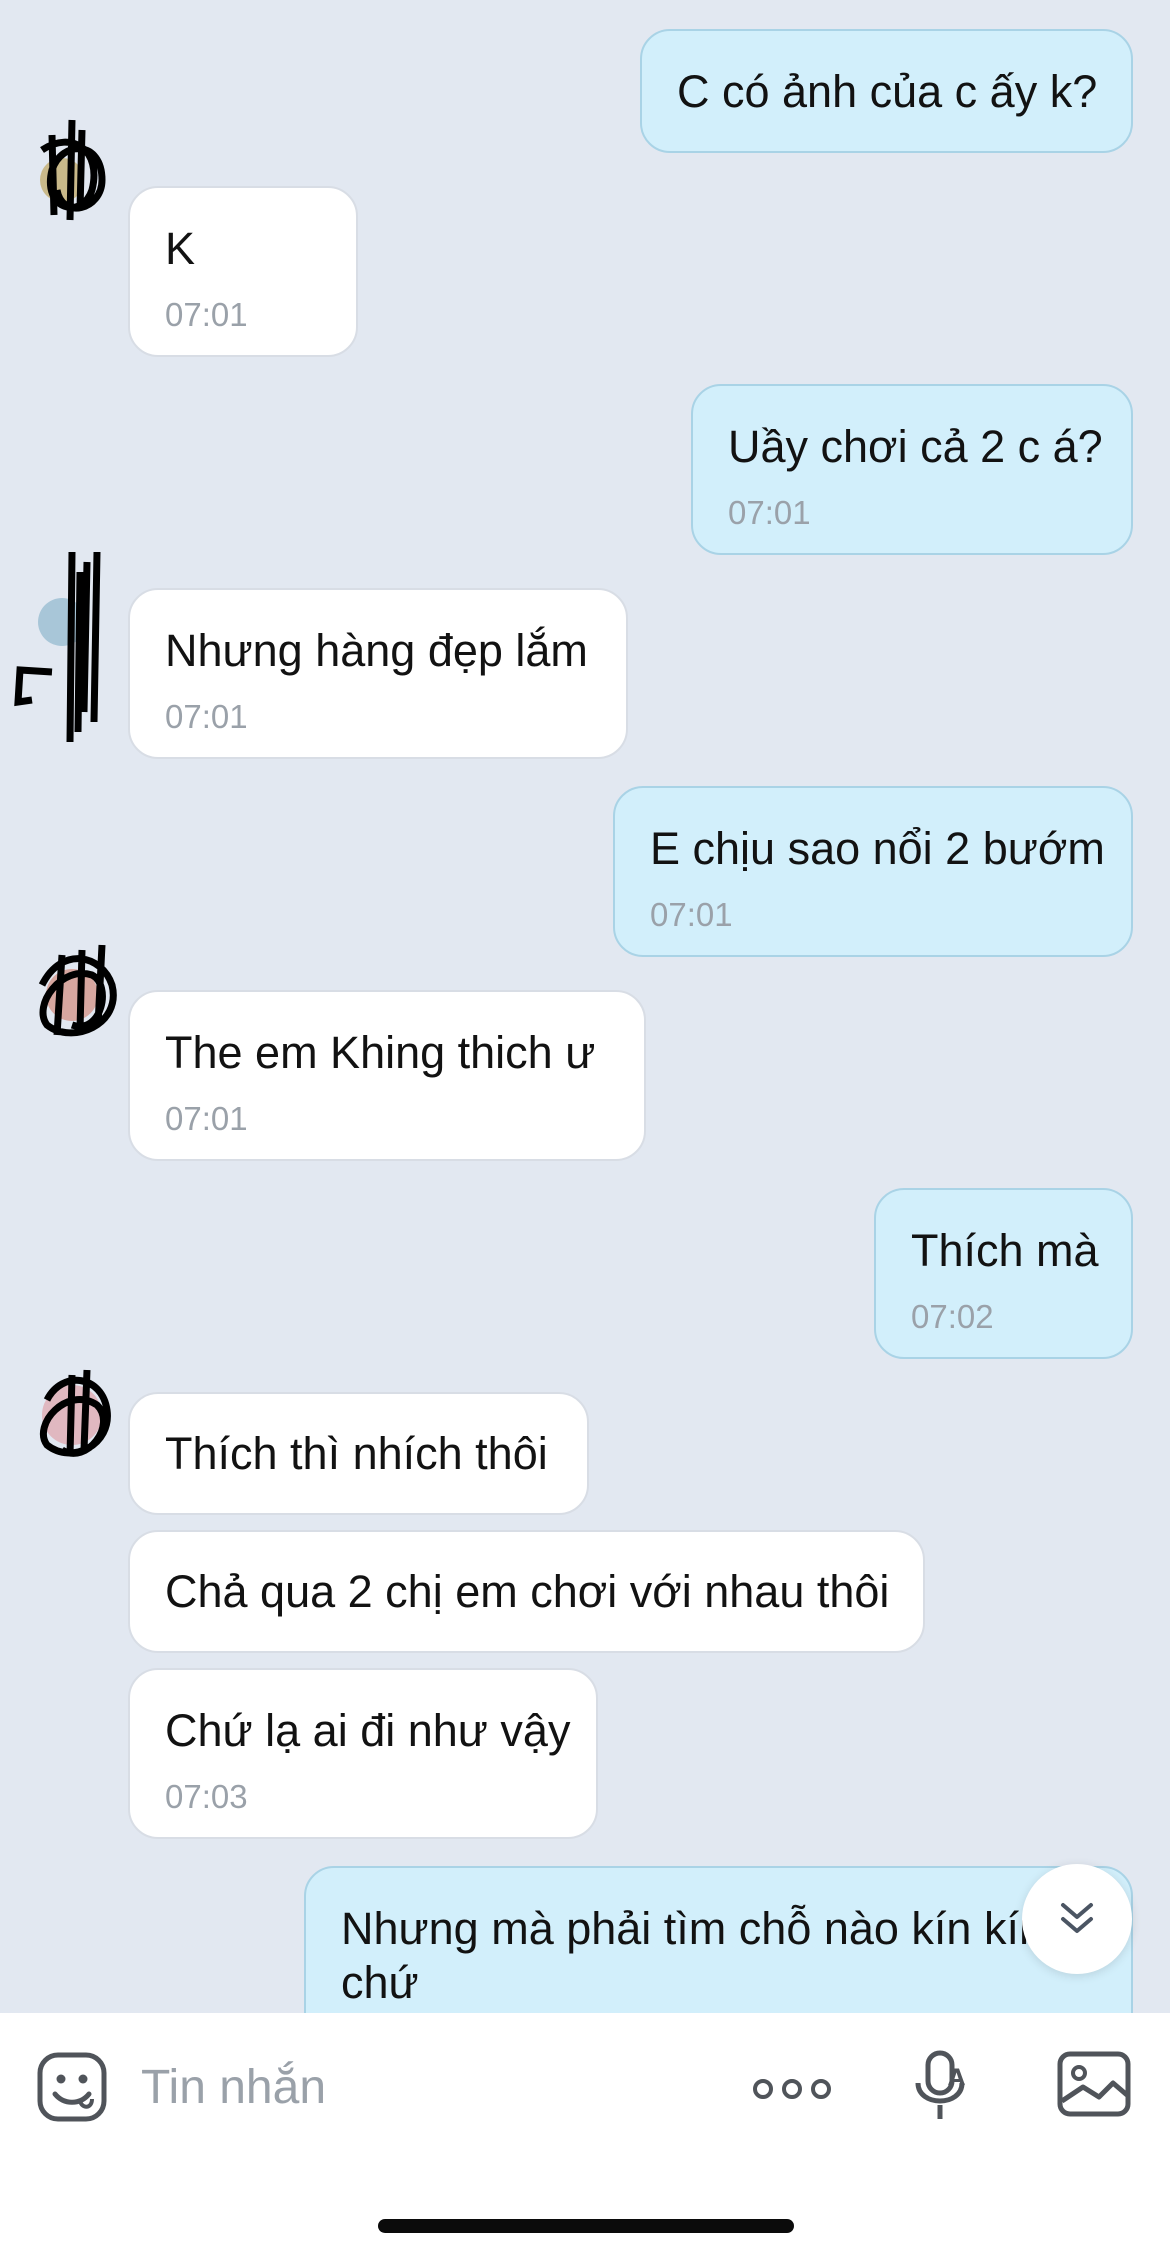 The width and height of the screenshot is (1170, 2259). What do you see at coordinates (792, 2091) in the screenshot?
I see `more-icon` at bounding box center [792, 2091].